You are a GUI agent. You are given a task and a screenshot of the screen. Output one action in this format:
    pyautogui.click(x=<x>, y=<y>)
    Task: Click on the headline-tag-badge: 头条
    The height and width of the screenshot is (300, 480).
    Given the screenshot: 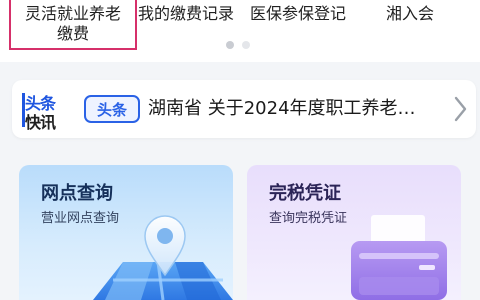 What is the action you would take?
    pyautogui.click(x=112, y=109)
    